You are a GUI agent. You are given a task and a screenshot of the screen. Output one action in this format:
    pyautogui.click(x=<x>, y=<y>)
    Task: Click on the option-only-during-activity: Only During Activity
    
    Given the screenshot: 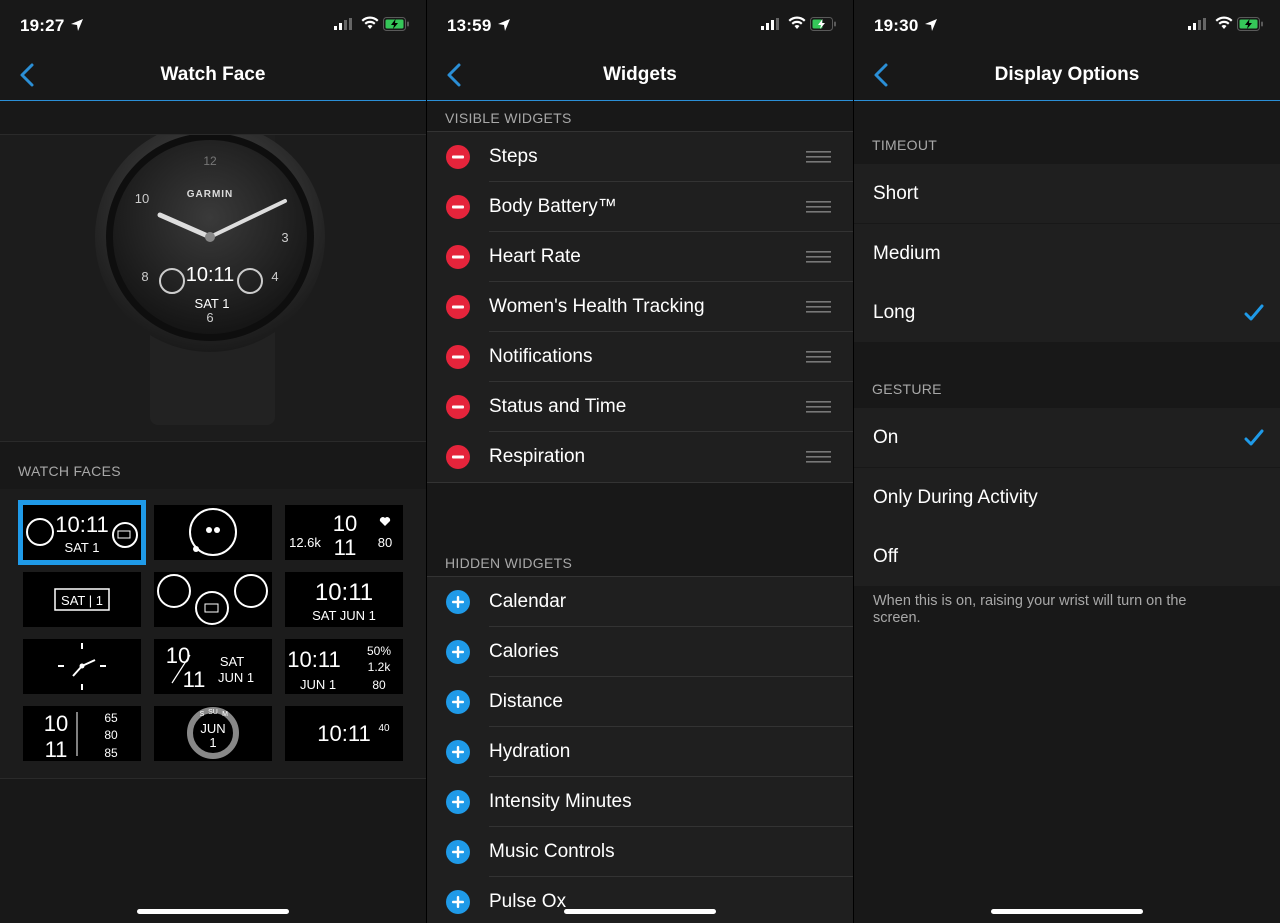 What is the action you would take?
    pyautogui.click(x=1067, y=497)
    